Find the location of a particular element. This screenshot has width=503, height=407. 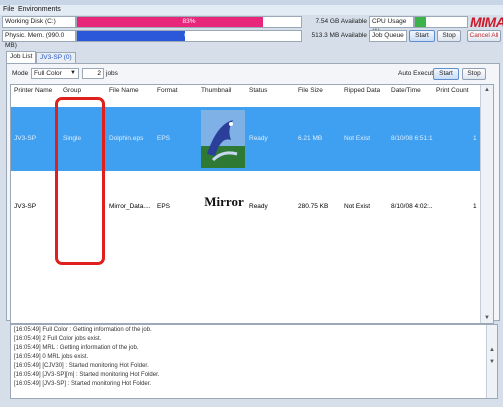

tab-job-list: Job List is located at coordinates (21, 57).